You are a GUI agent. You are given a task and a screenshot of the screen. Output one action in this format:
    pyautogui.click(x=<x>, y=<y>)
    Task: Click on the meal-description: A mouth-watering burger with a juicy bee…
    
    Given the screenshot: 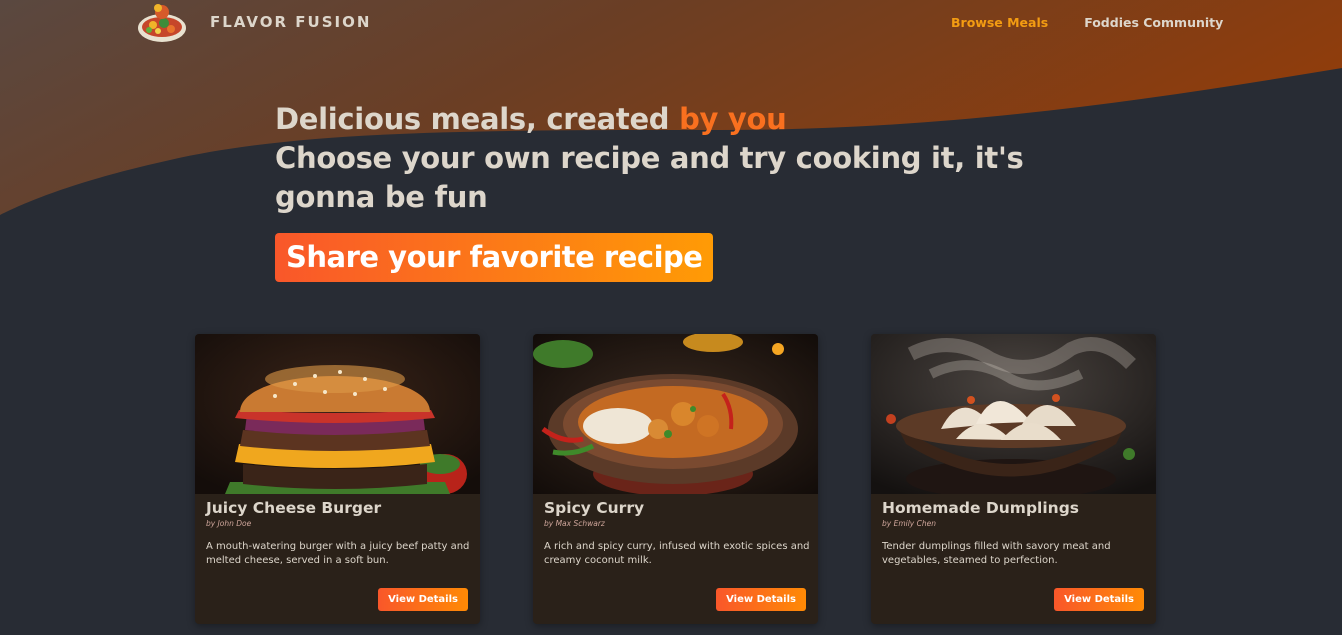 What is the action you would take?
    pyautogui.click(x=338, y=553)
    